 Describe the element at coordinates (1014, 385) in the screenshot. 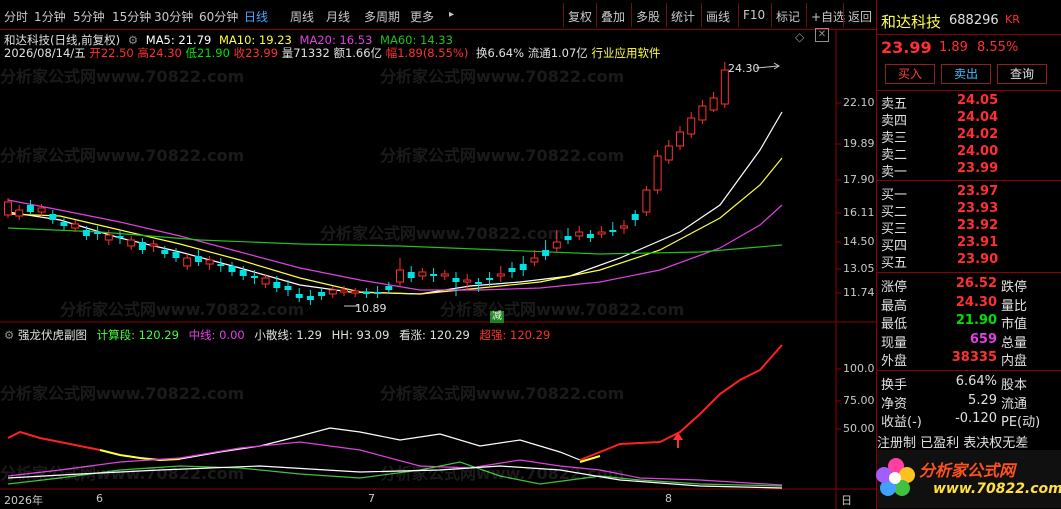

I see `fundamental-label: 股本` at that location.